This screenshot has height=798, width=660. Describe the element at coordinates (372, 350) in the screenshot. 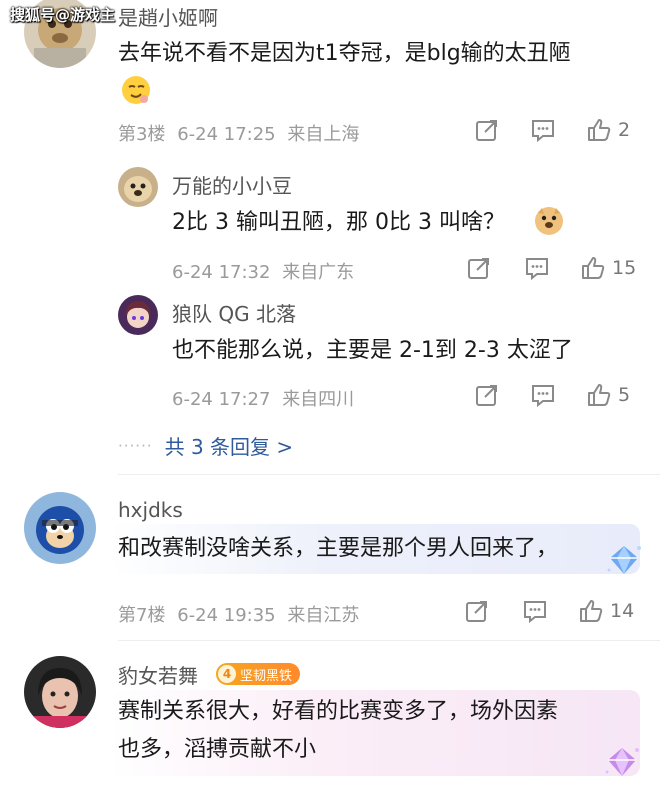

I see `reply-content: 也不能那么说，主要是 2-1到 2-3 太涩了` at that location.